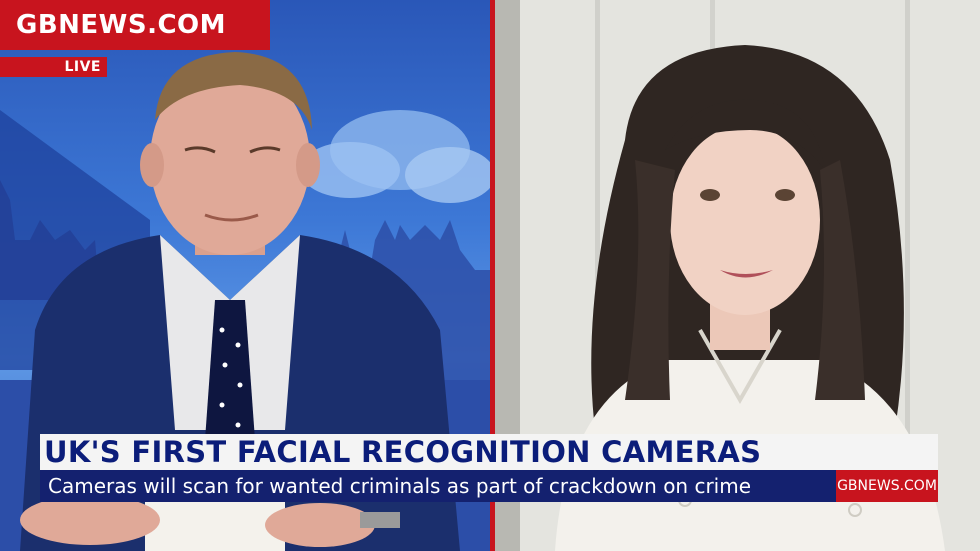  I want to click on live-badge: LIVE, so click(53, 67).